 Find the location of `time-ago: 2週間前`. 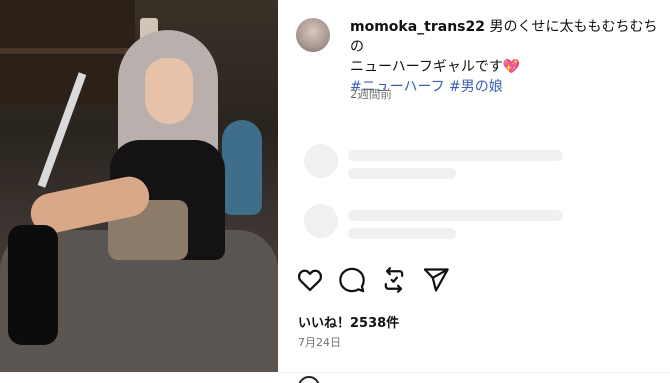

time-ago: 2週間前 is located at coordinates (371, 94).